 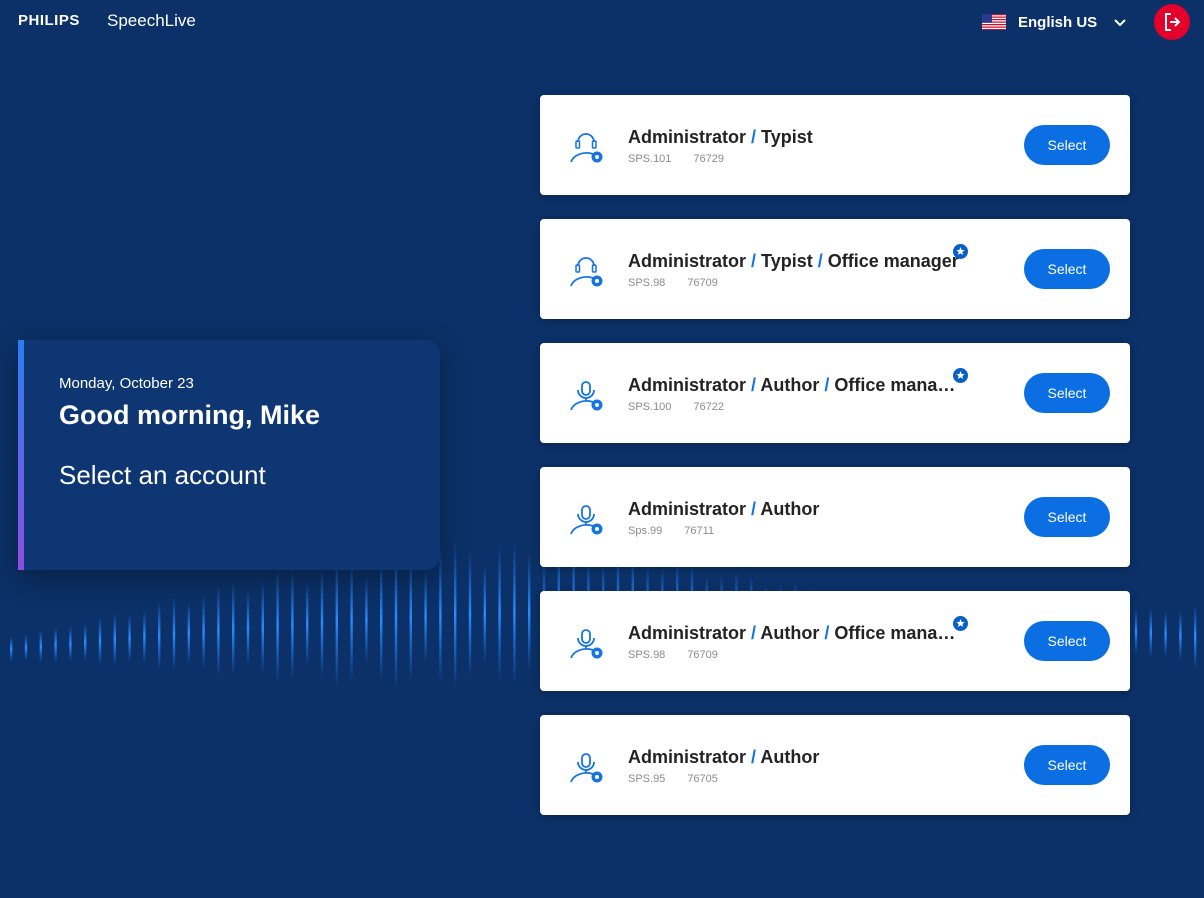 What do you see at coordinates (673, 779) in the screenshot?
I see `account-meta: SPS.95 76705` at bounding box center [673, 779].